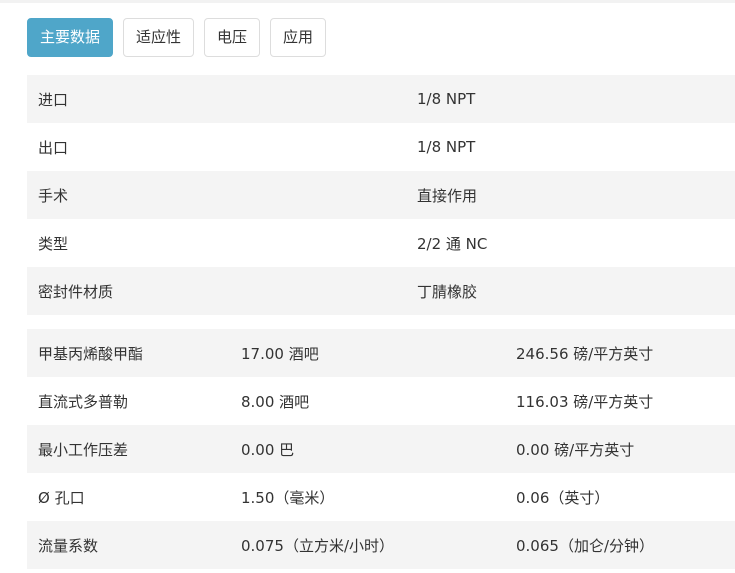 Image resolution: width=735 pixels, height=573 pixels. I want to click on spec-metric-value: 17.00 酒吧, so click(280, 353).